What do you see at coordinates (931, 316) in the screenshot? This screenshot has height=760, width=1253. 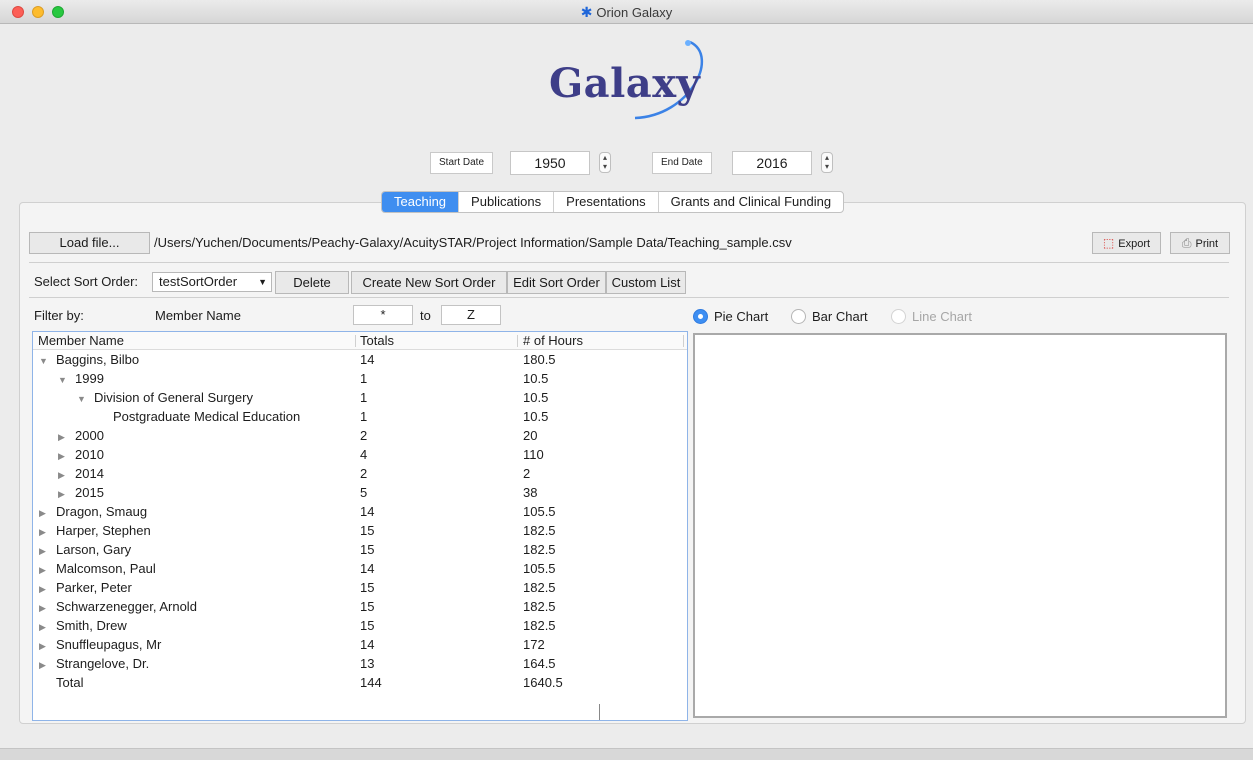 I see `line-chart-radio: Line Chart` at bounding box center [931, 316].